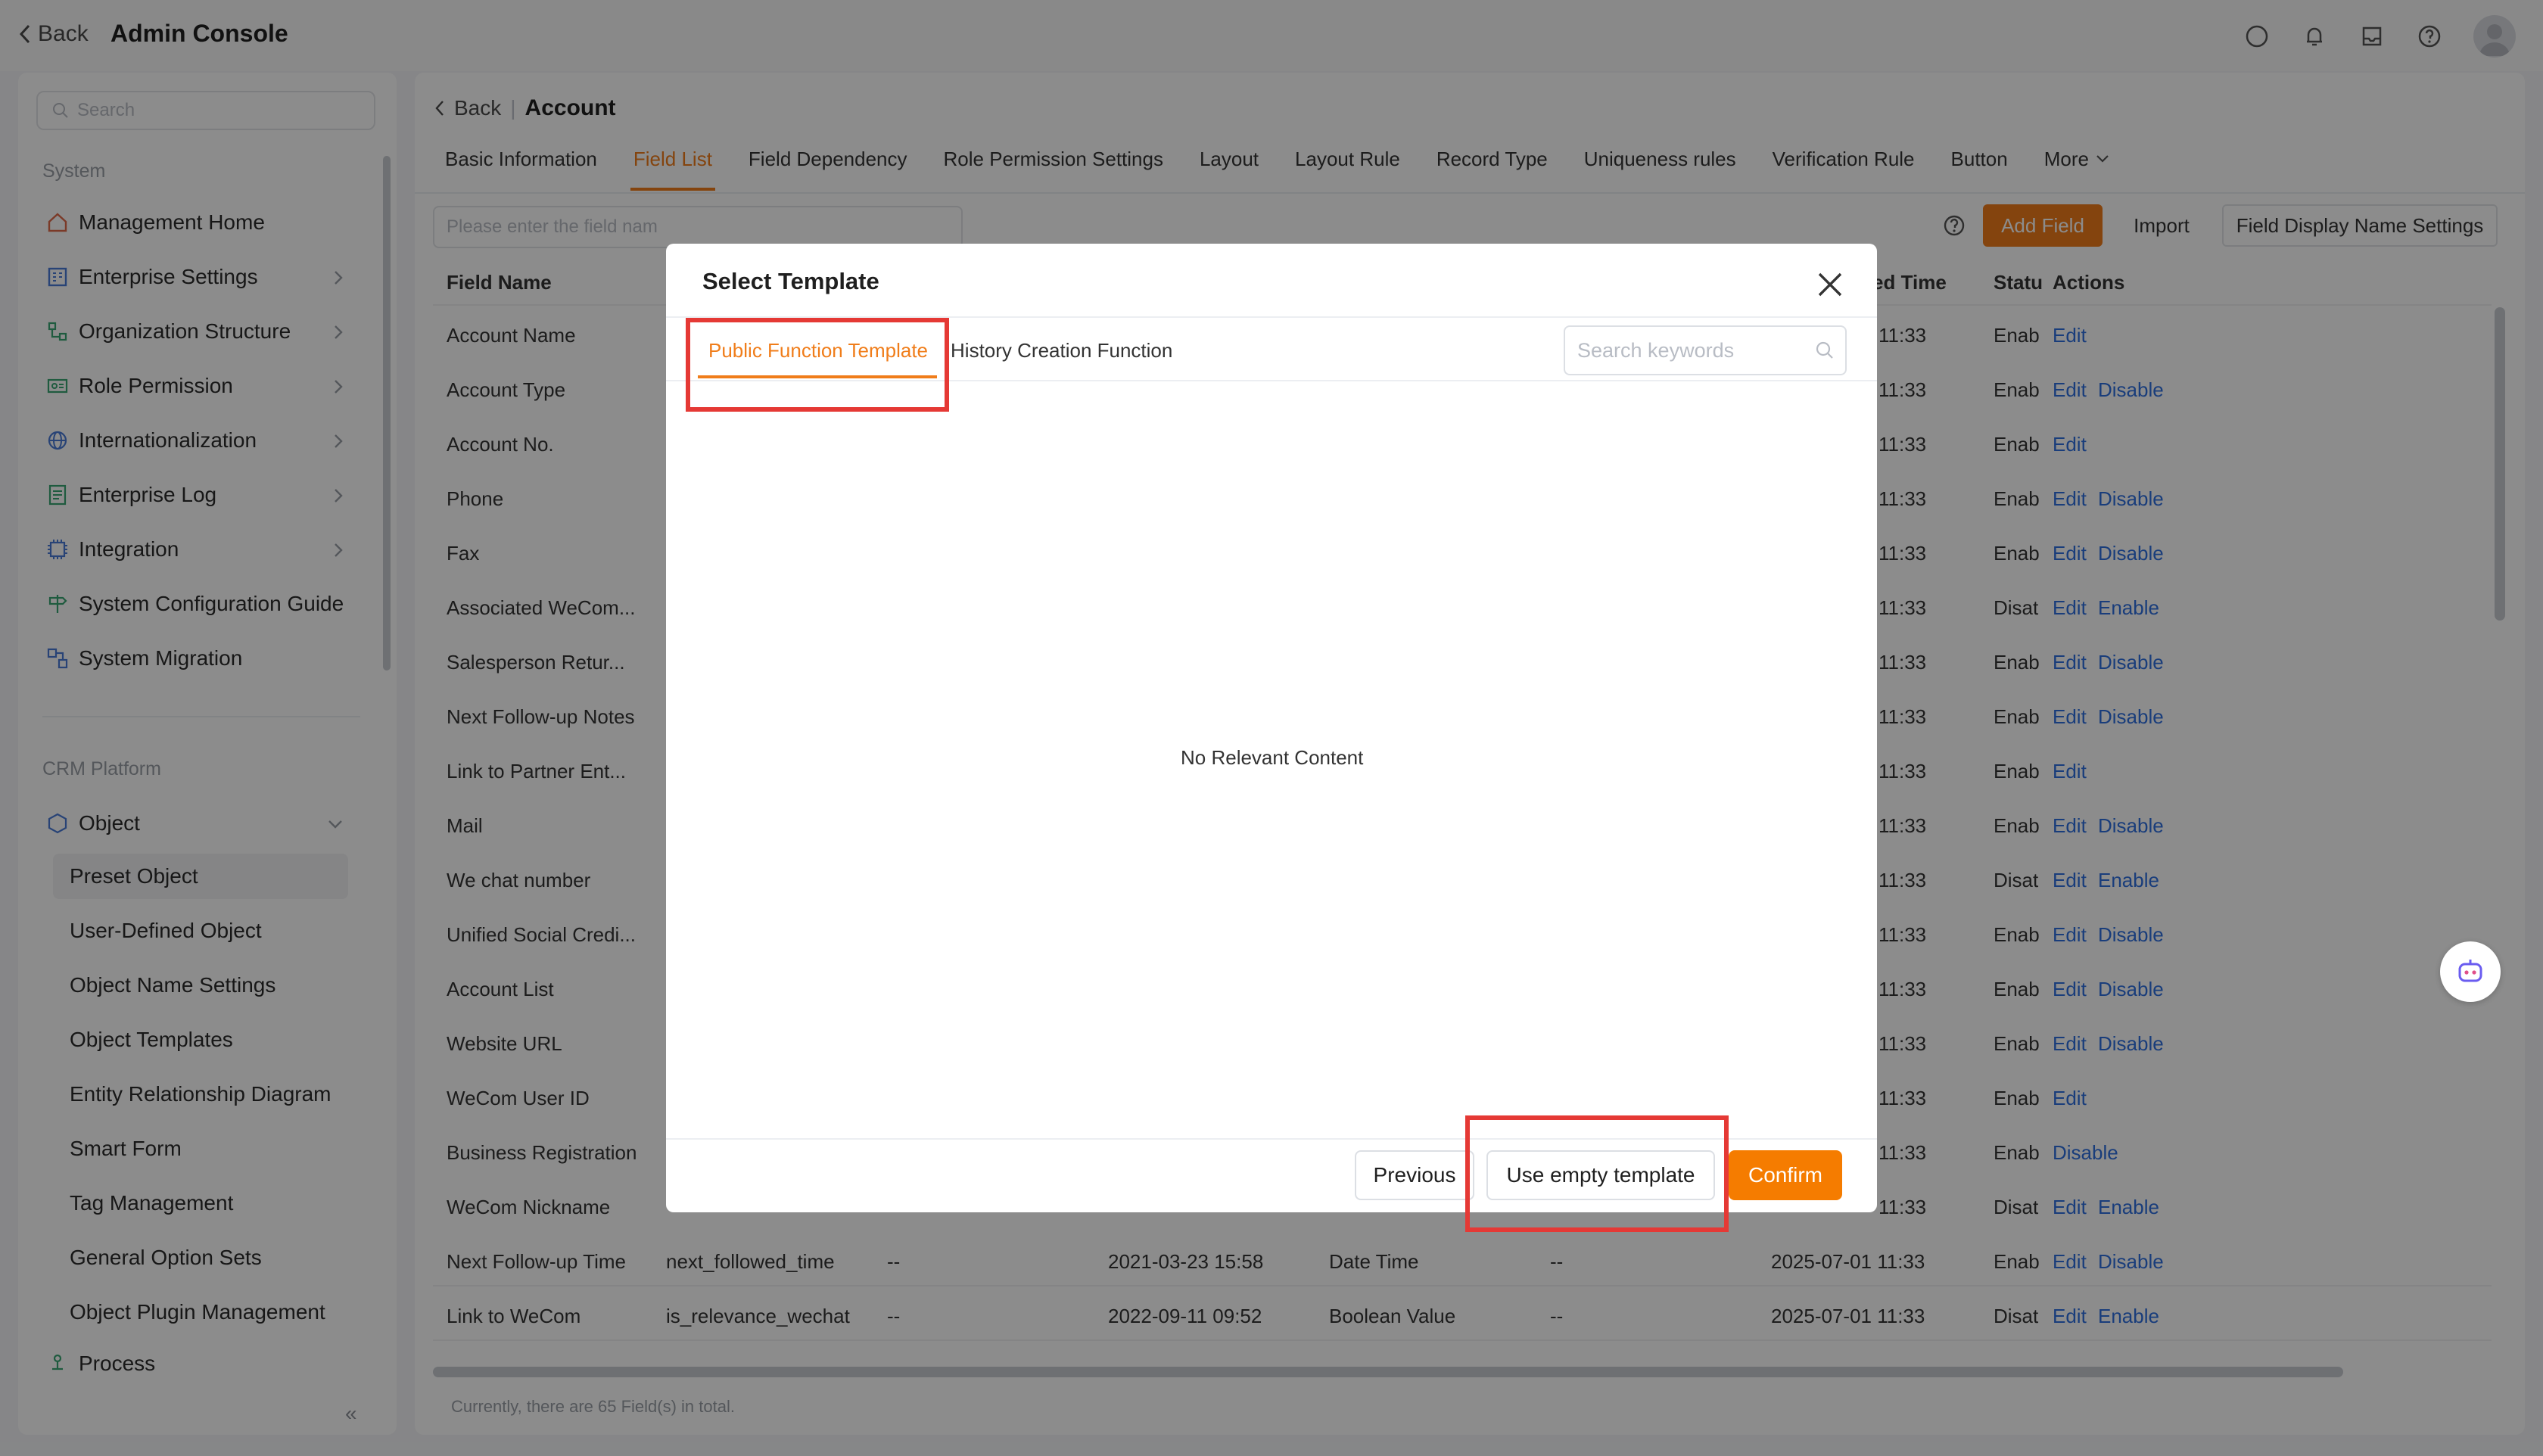 This screenshot has height=1456, width=2543. Describe the element at coordinates (1705, 350) in the screenshot. I see `template-search-input: Search keywords` at that location.